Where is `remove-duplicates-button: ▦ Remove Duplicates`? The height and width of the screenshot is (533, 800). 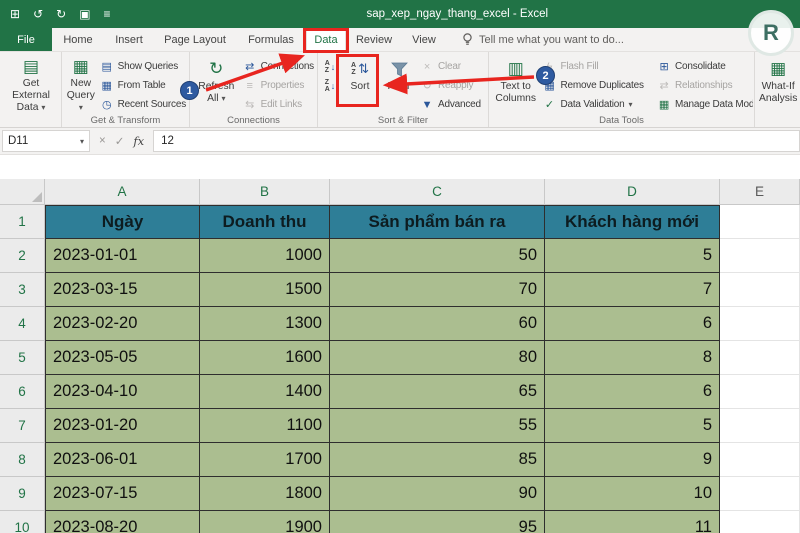 remove-duplicates-button: ▦ Remove Duplicates is located at coordinates (597, 85).